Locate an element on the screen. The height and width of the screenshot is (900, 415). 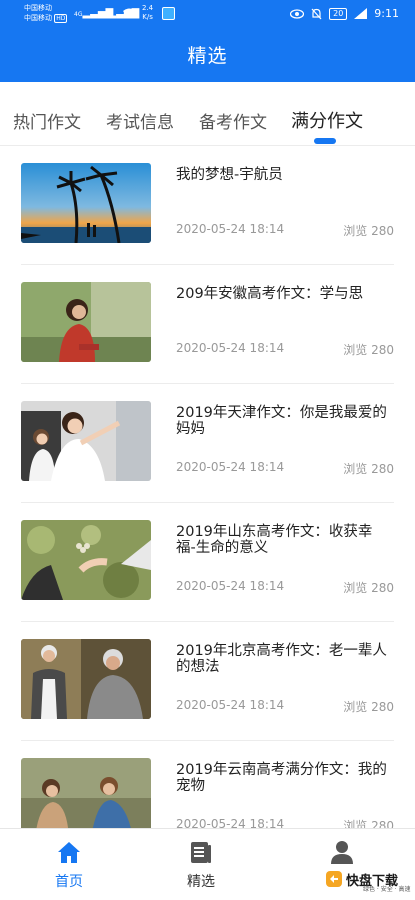
article-title: 209年安徽高考作文：学与思 is located at coordinates (270, 294).